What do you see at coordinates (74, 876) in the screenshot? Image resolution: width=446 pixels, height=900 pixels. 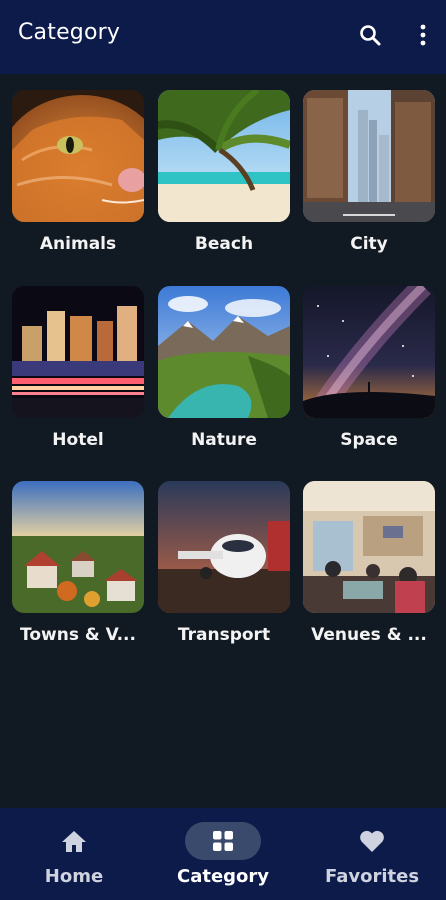 I see `nav-label-home: Home` at bounding box center [74, 876].